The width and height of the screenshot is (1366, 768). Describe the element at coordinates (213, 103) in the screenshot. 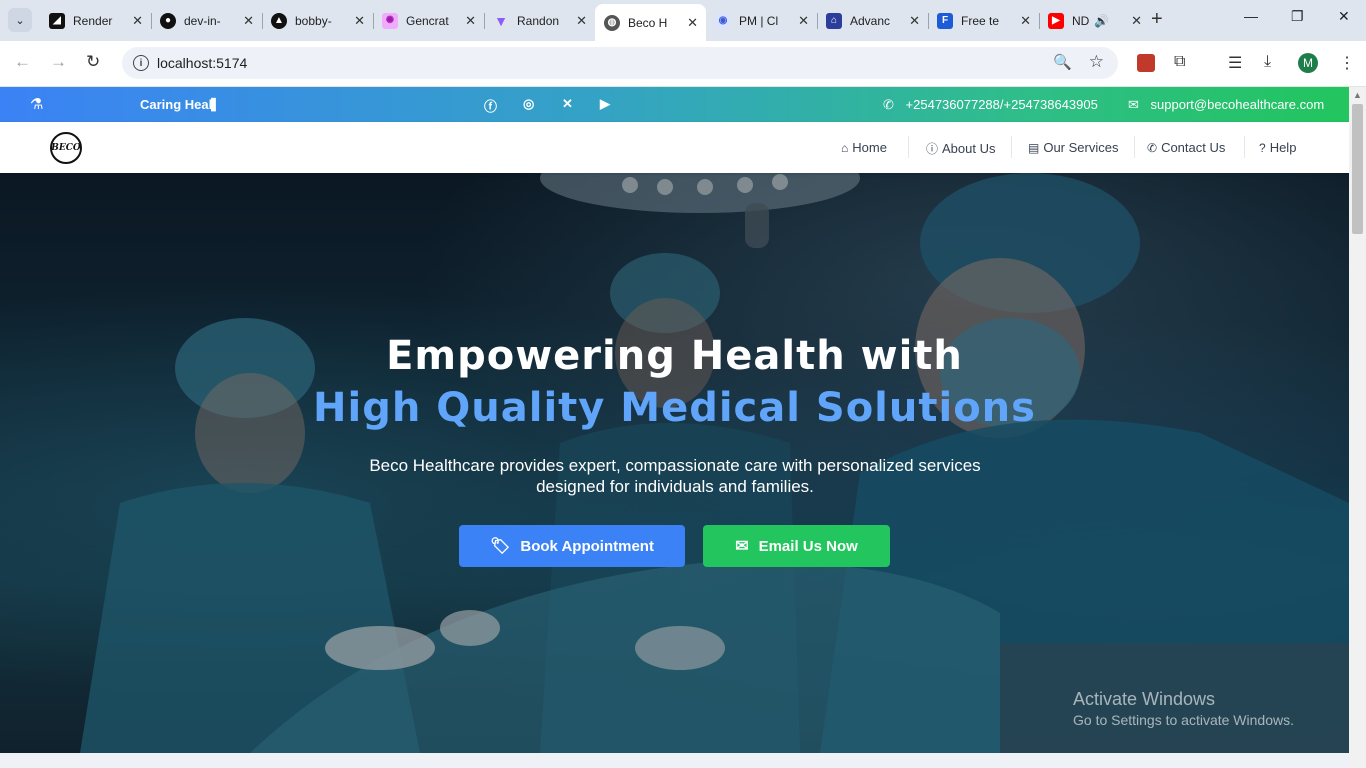

I see `exclamation-icon: ❚` at that location.